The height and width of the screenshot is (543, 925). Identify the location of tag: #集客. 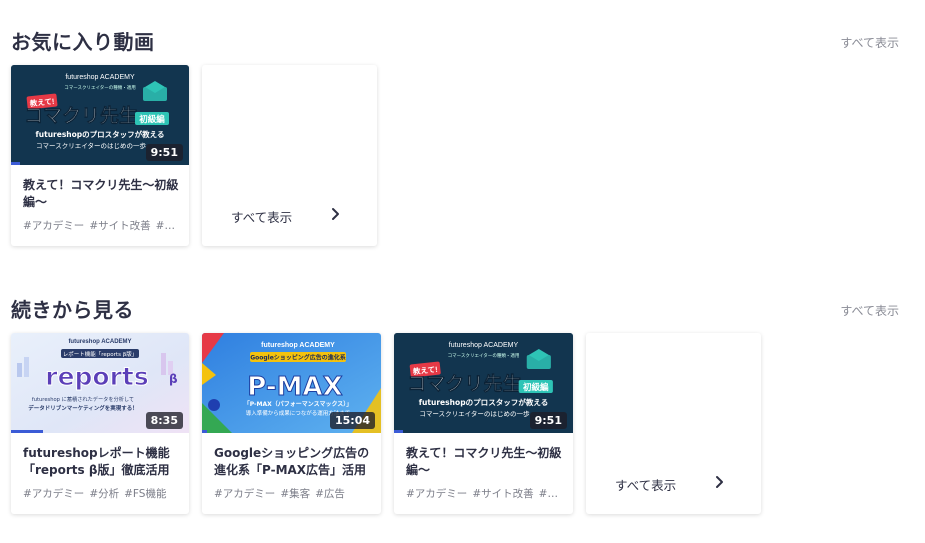
(295, 494).